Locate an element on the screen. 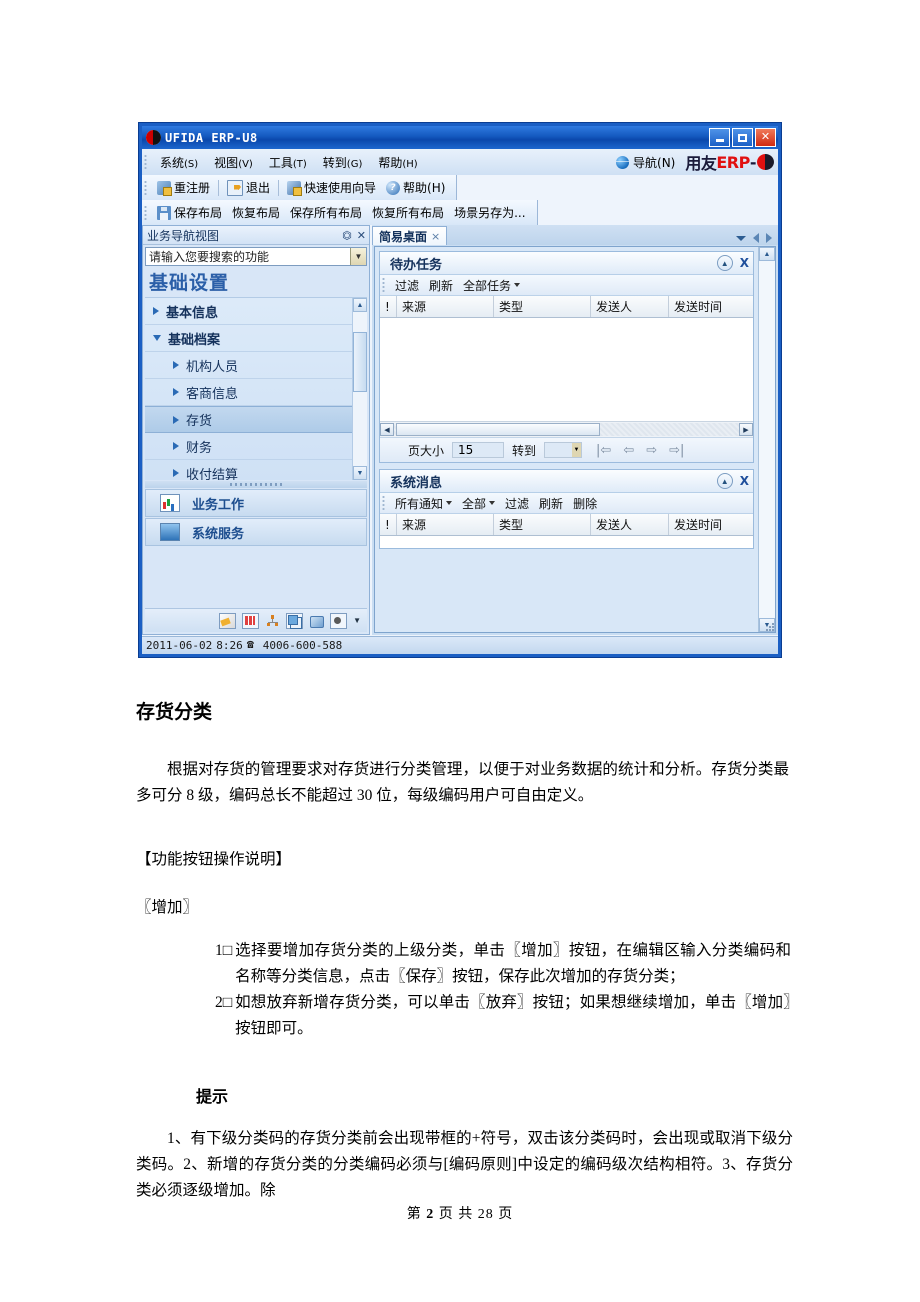 This screenshot has width=920, height=1302. last-page-button: ⇨| is located at coordinates (676, 450).